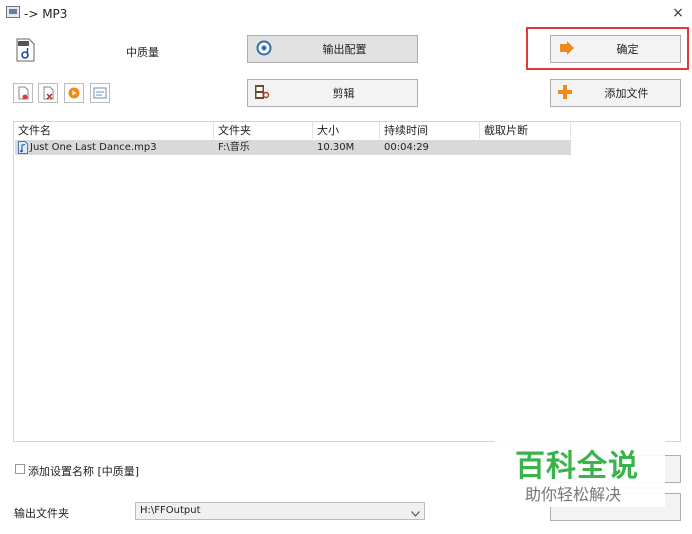  What do you see at coordinates (25, 50) in the screenshot?
I see `mp3-format-icon` at bounding box center [25, 50].